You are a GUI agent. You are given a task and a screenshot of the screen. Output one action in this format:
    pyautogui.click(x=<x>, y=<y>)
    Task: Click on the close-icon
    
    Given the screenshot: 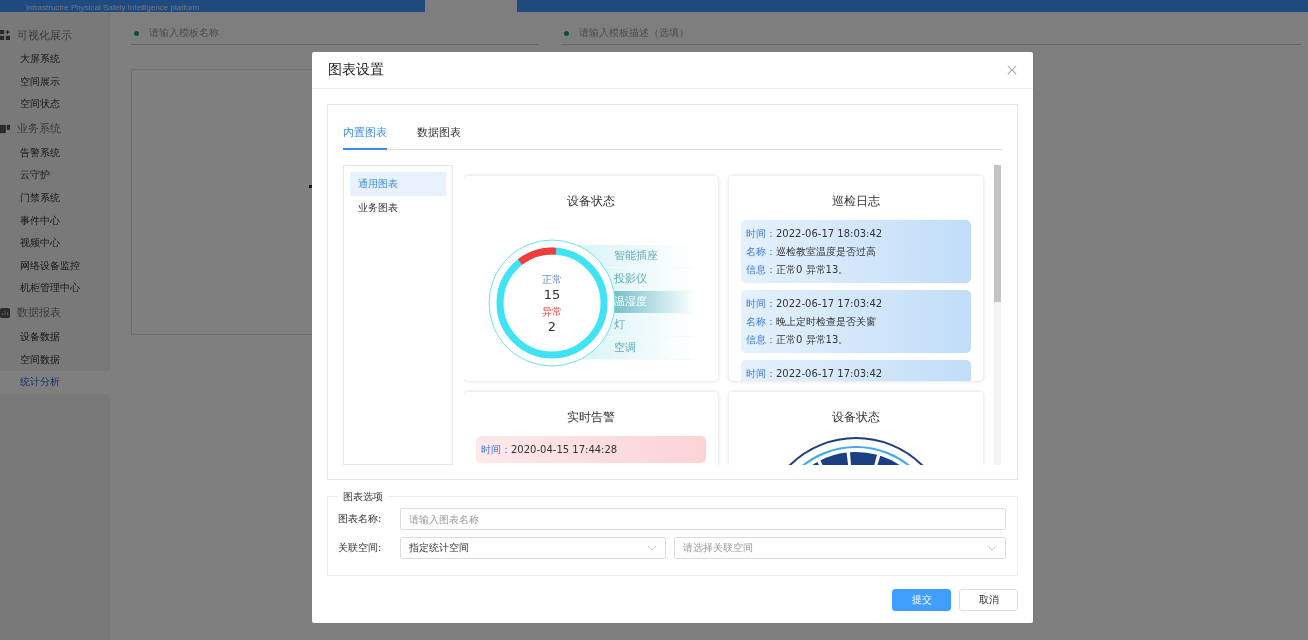 What is the action you would take?
    pyautogui.click(x=1012, y=70)
    